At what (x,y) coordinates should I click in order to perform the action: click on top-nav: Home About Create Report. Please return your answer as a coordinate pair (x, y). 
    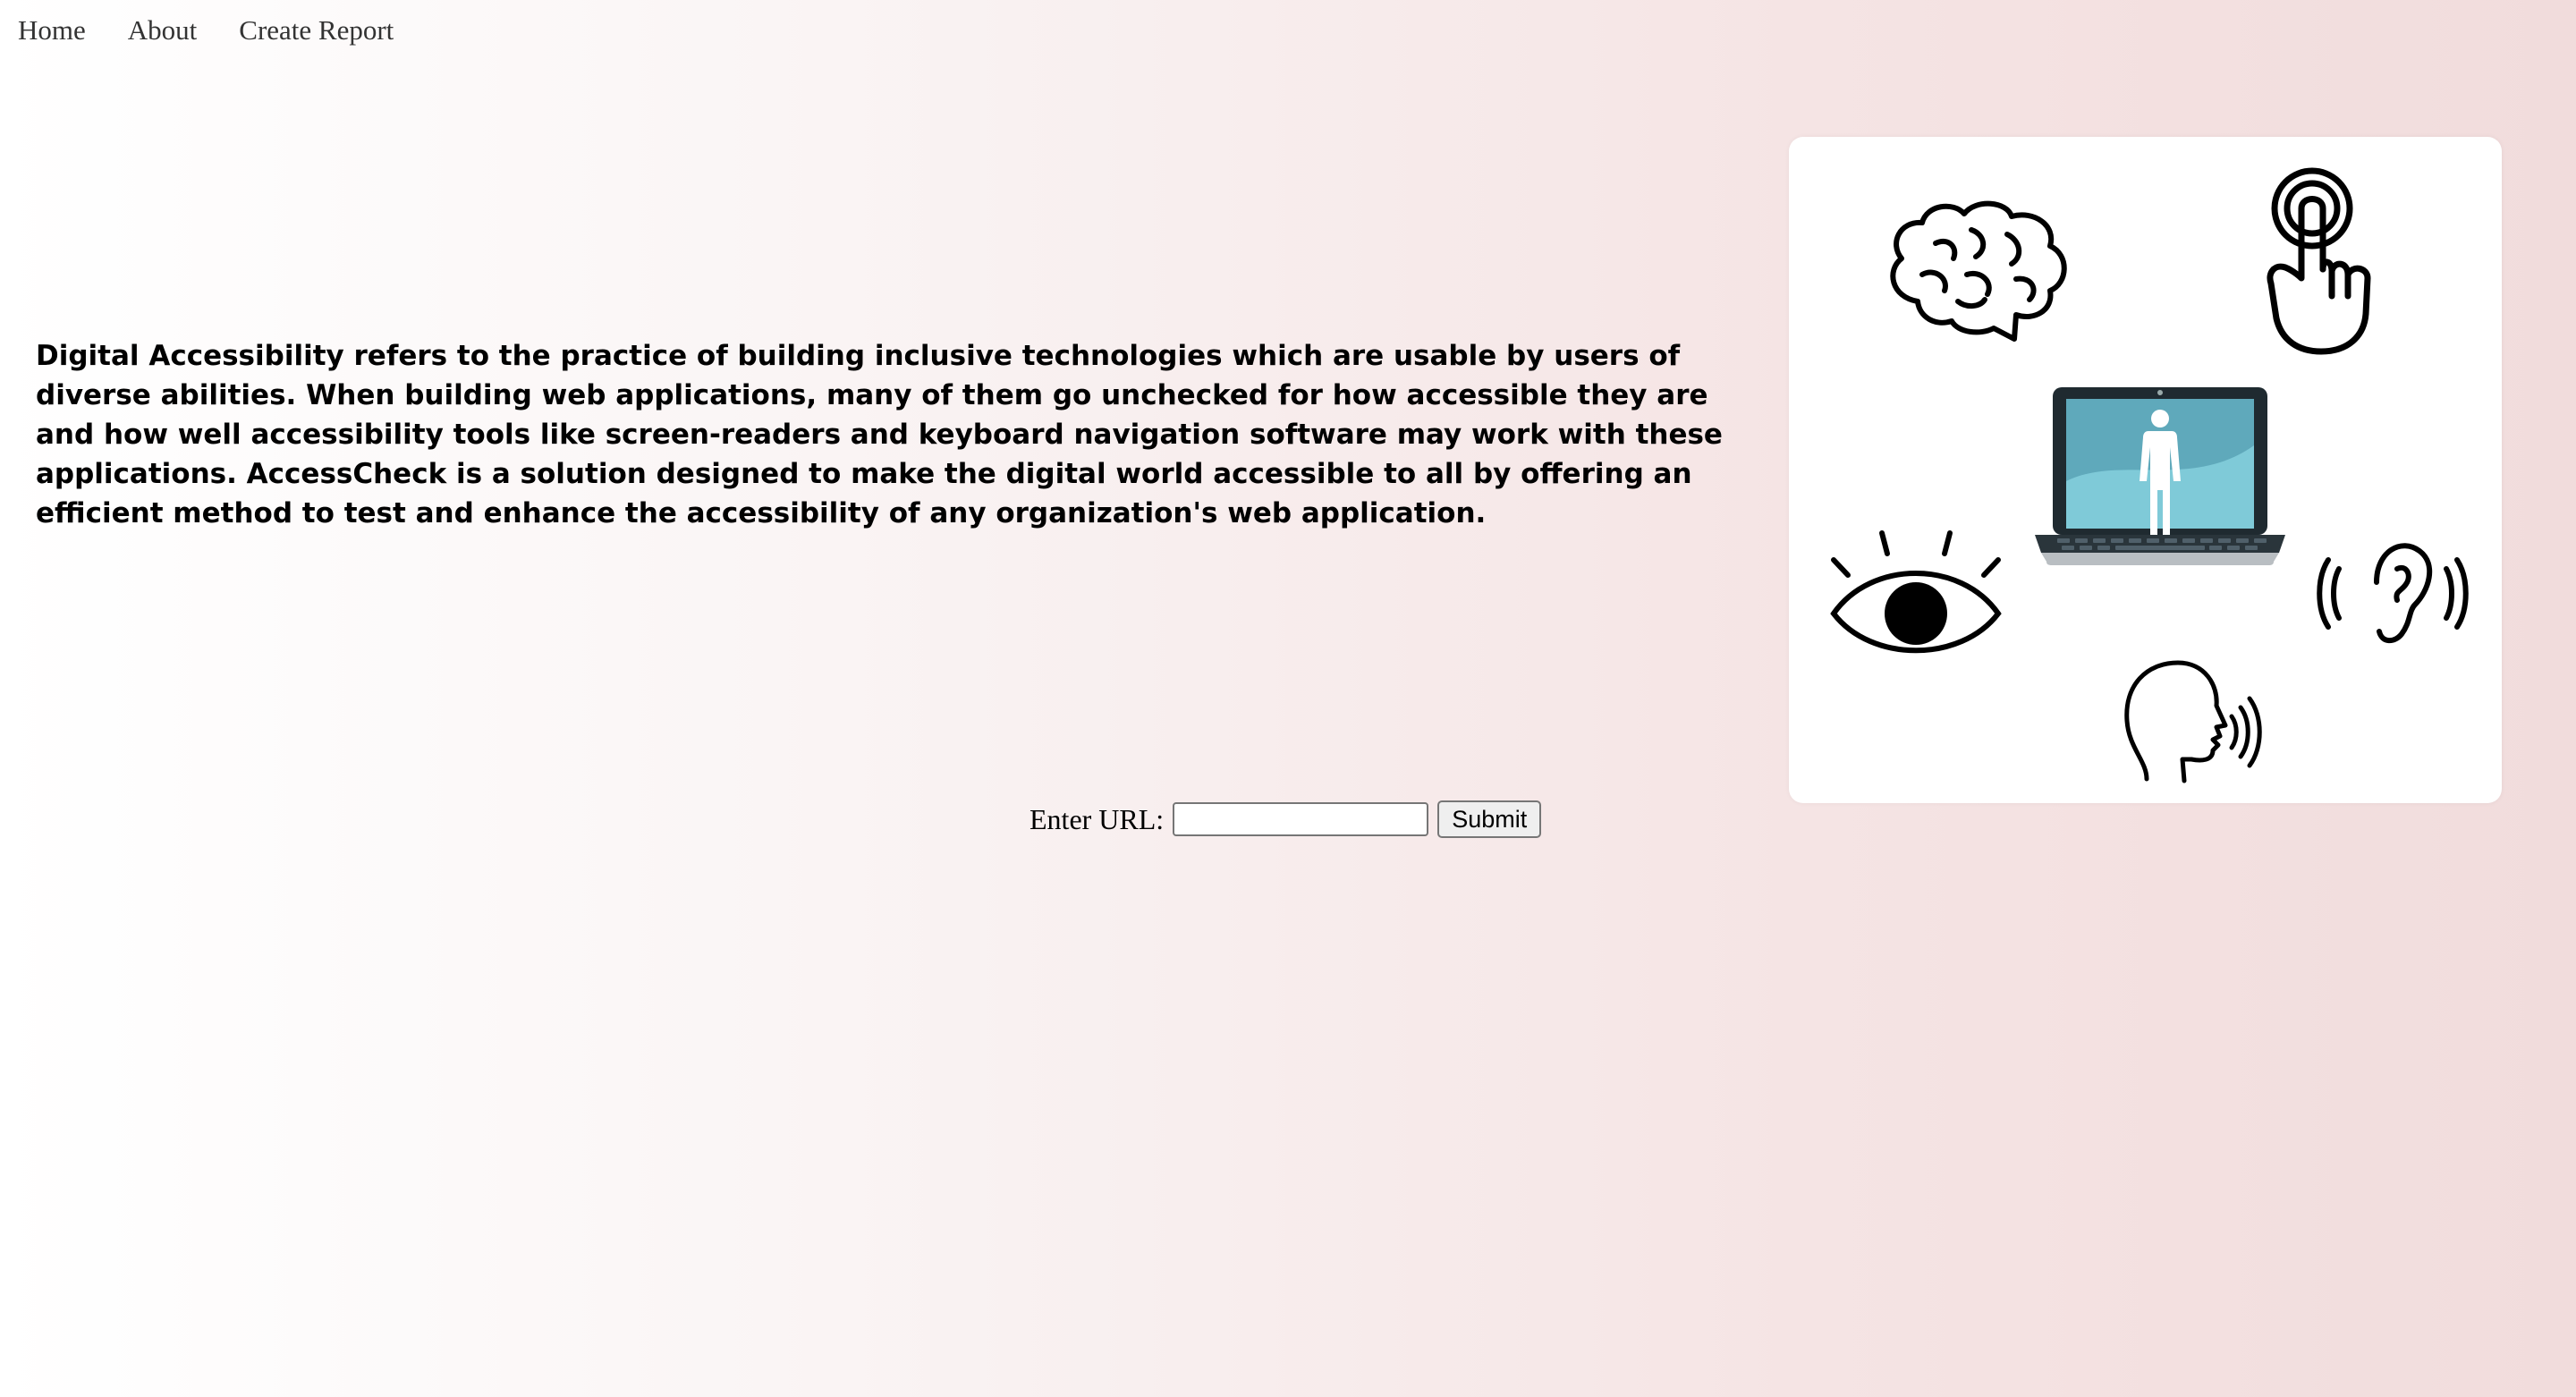
    Looking at the image, I should click on (206, 30).